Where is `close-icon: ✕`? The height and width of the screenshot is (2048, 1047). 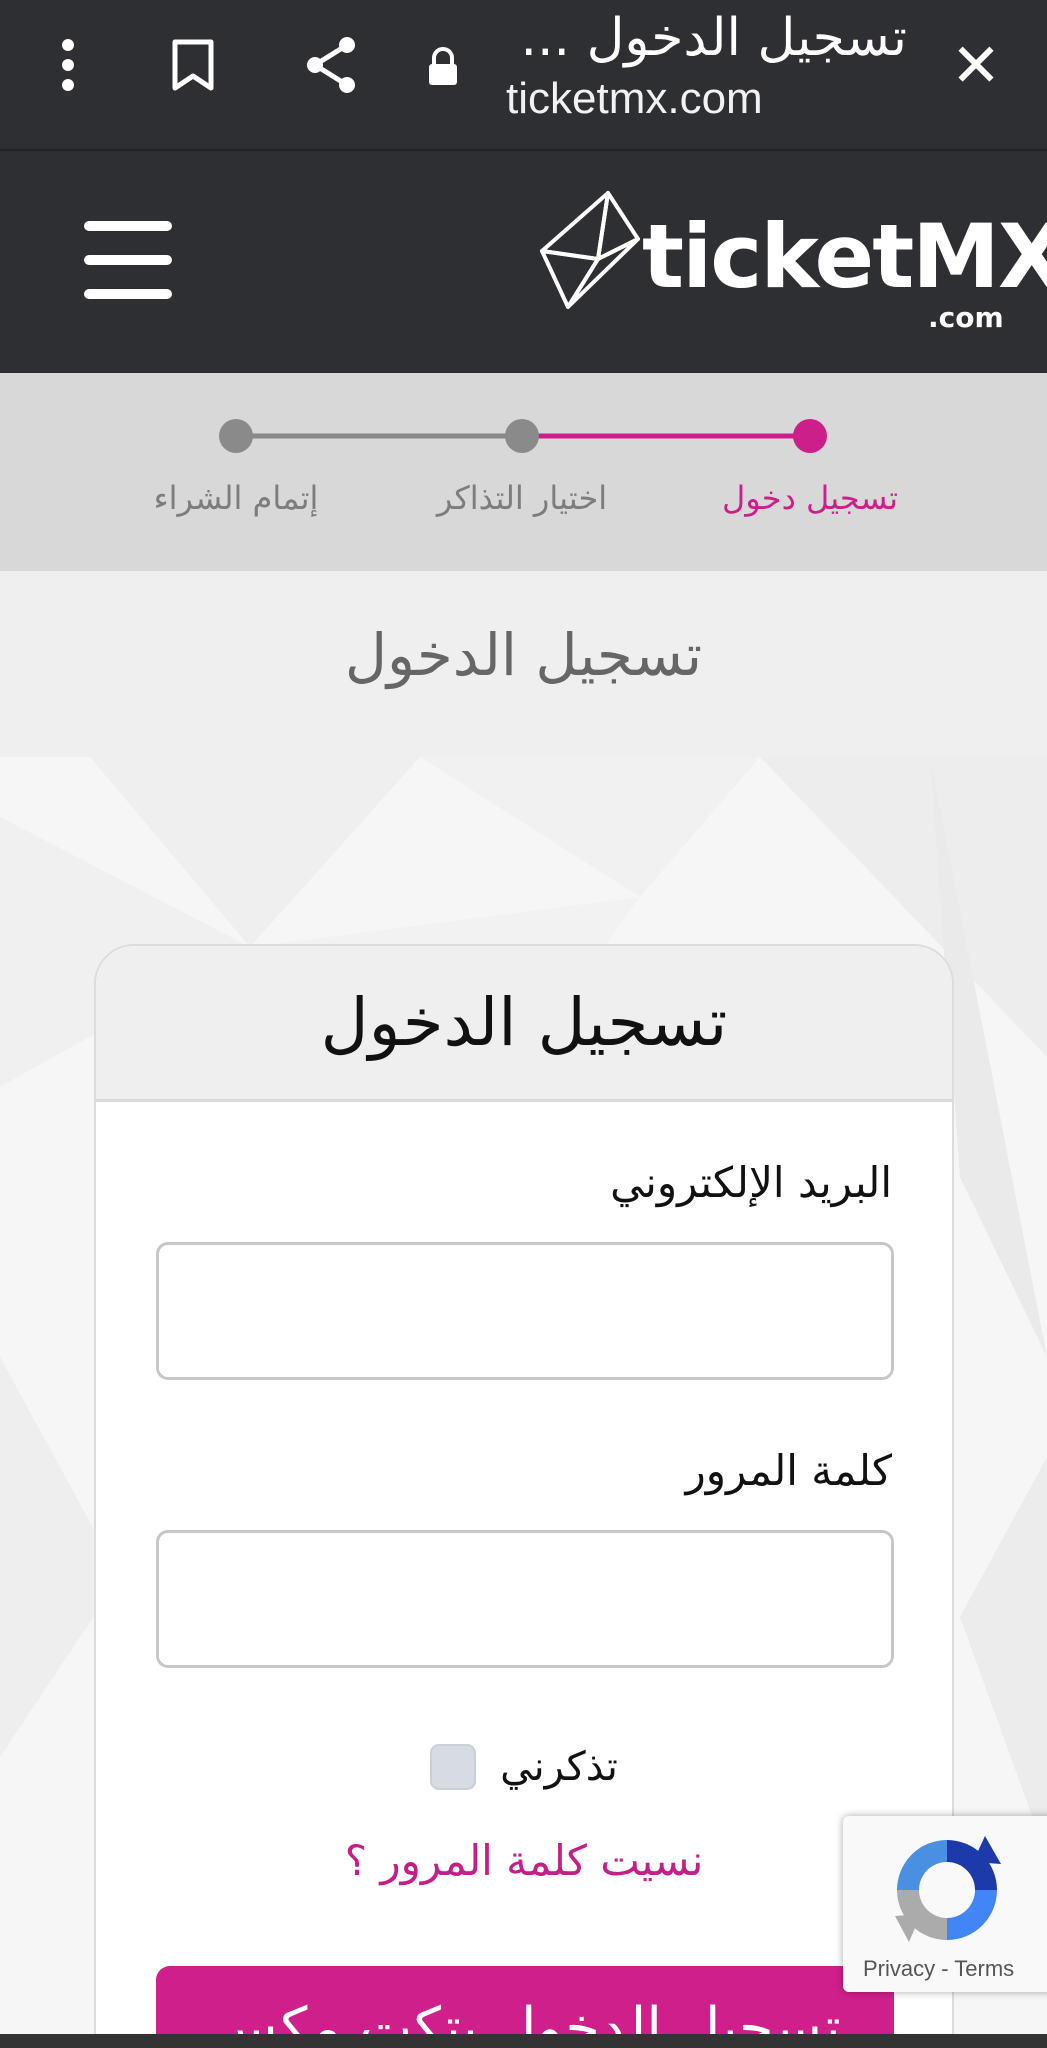 close-icon: ✕ is located at coordinates (976, 66).